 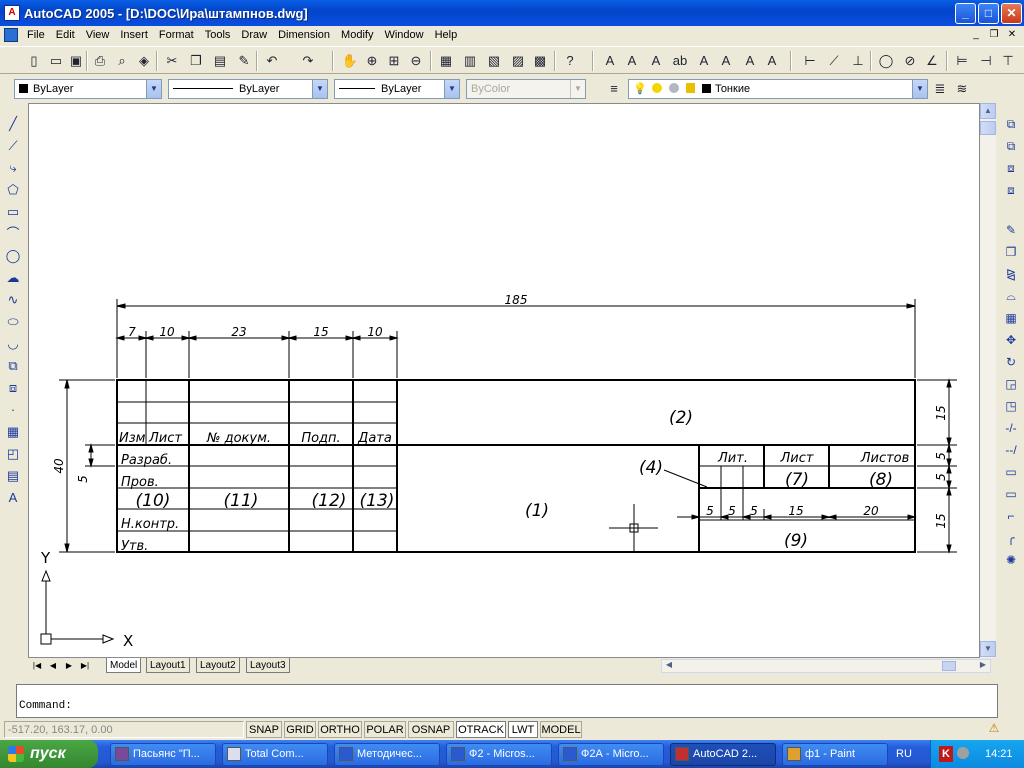 I want to click on coordinates-display: -517.20, 163.17, 0.00, so click(x=124, y=729).